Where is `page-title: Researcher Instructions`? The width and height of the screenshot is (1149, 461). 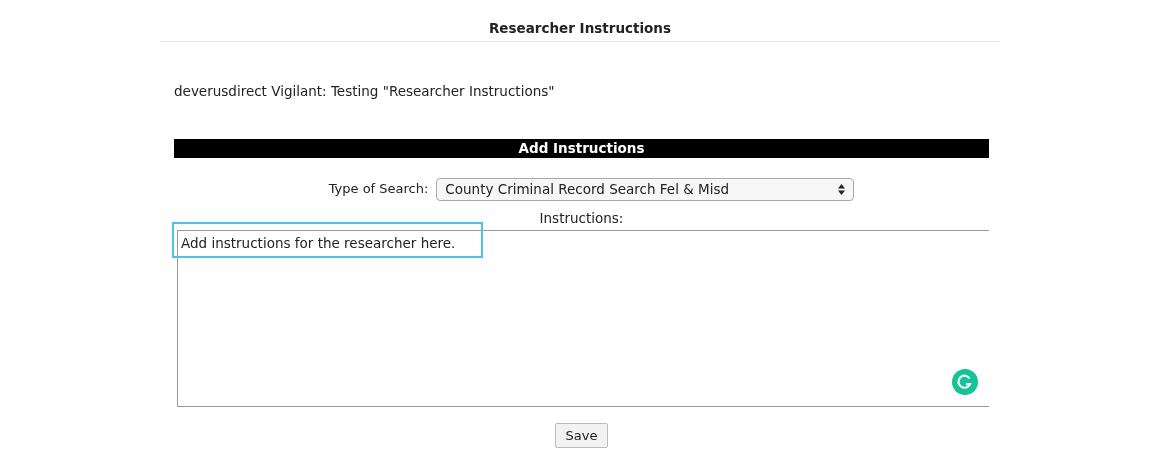
page-title: Researcher Instructions is located at coordinates (580, 21).